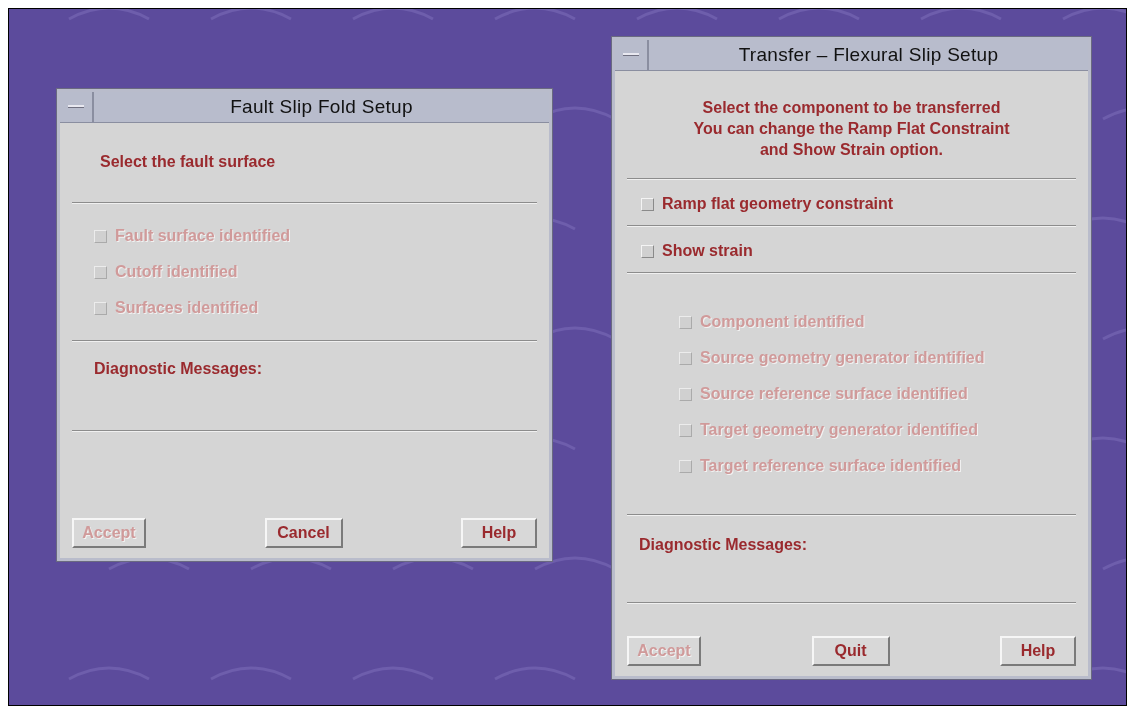 This screenshot has width=1135, height=709. Describe the element at coordinates (707, 251) in the screenshot. I see `checkbox-label: Show strain` at that location.